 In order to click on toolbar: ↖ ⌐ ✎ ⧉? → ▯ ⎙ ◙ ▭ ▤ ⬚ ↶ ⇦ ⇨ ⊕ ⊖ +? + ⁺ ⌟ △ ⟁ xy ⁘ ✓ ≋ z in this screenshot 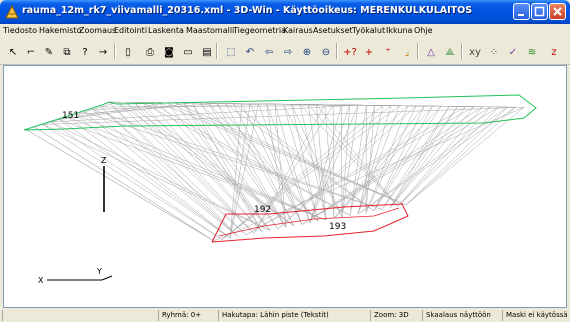, I will do `click(285, 51)`.